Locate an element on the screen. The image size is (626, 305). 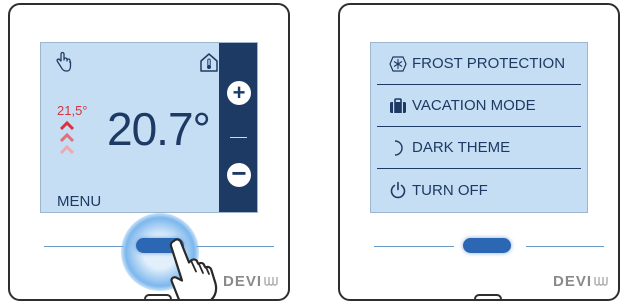
suitcase-icon is located at coordinates (398, 105).